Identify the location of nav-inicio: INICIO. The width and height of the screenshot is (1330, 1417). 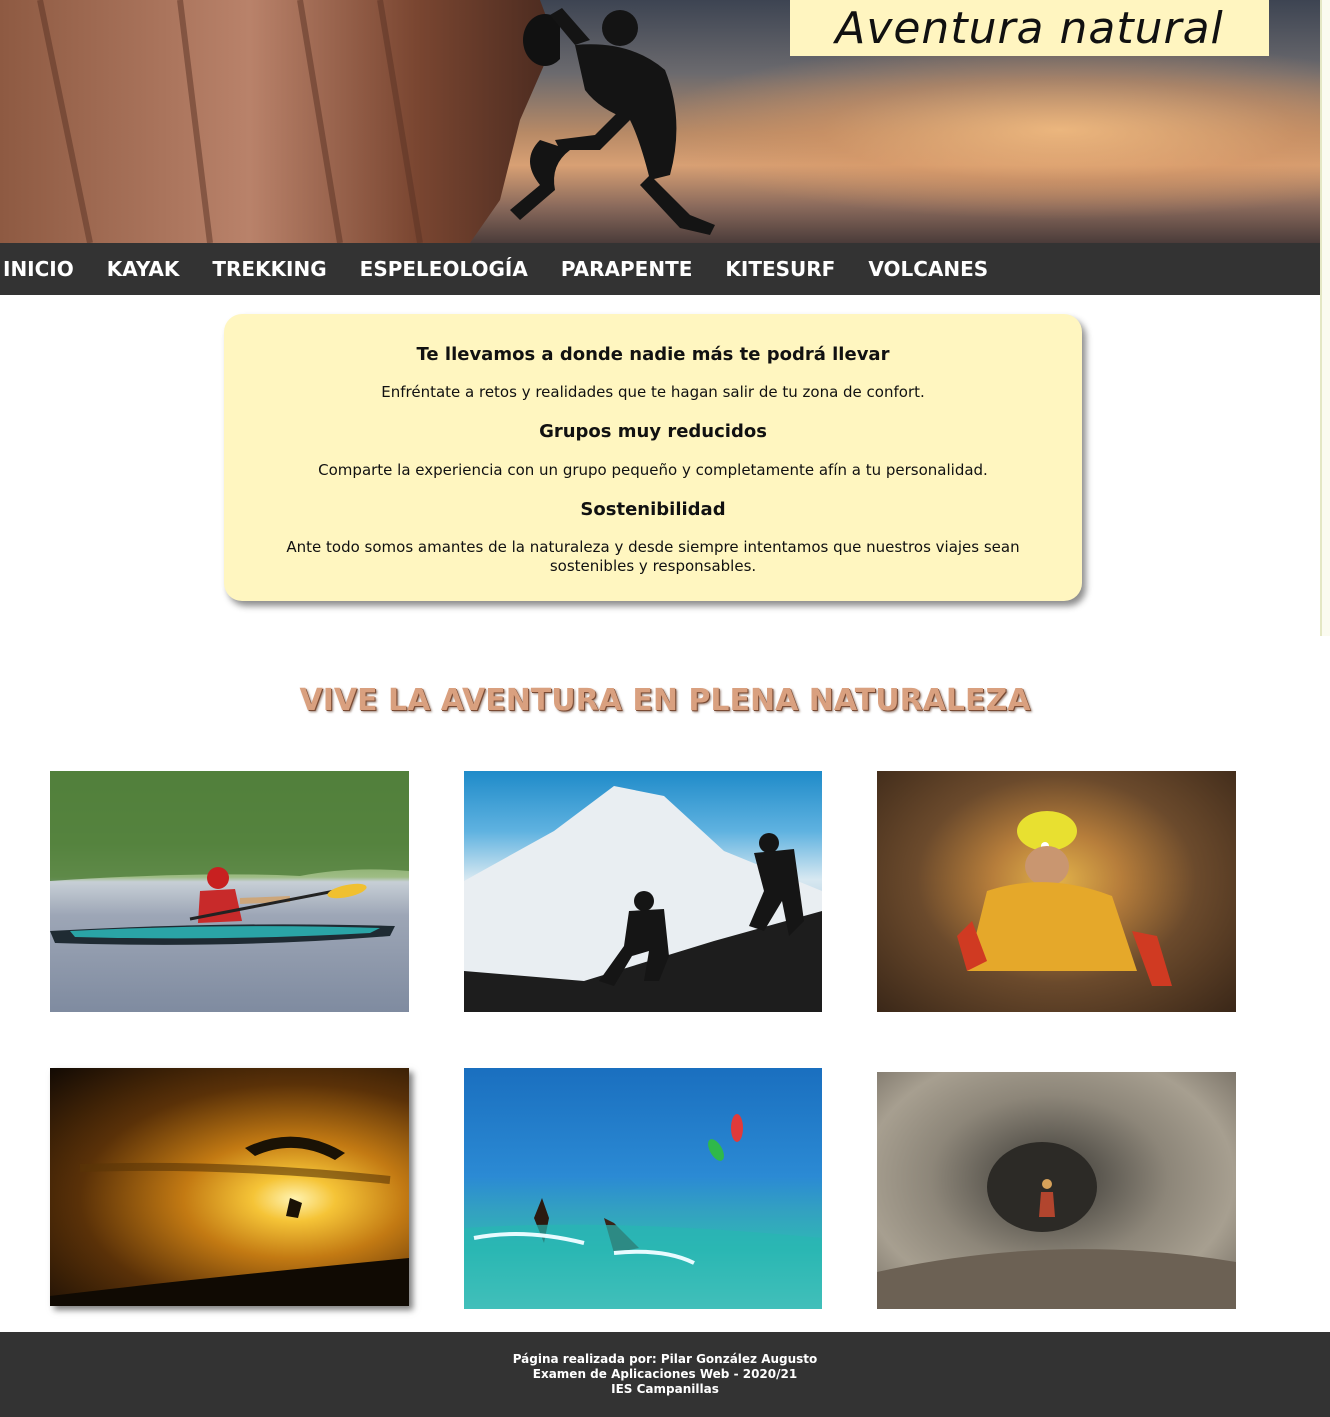
(38, 269).